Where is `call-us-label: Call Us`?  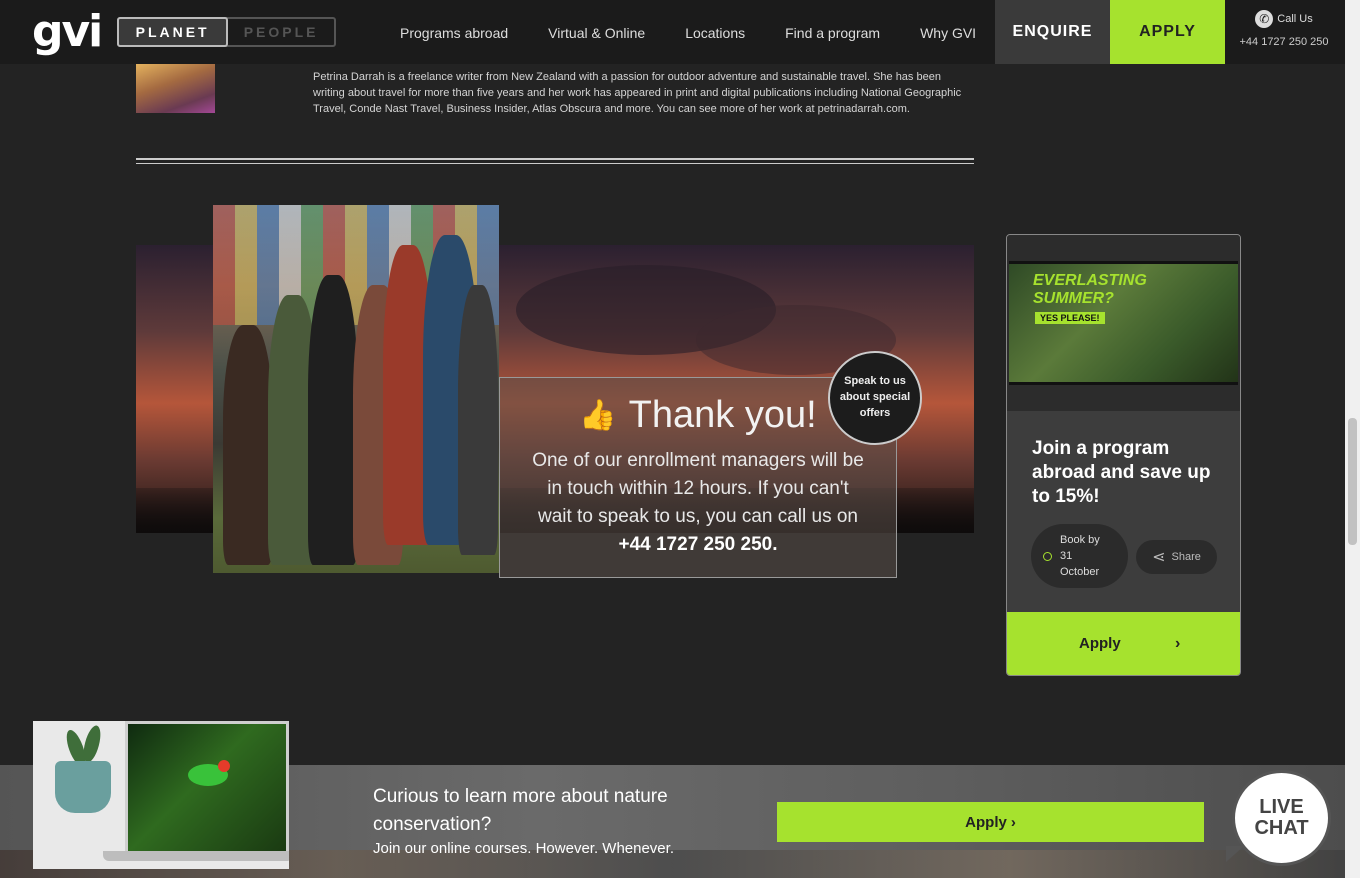 call-us-label: Call Us is located at coordinates (1295, 19).